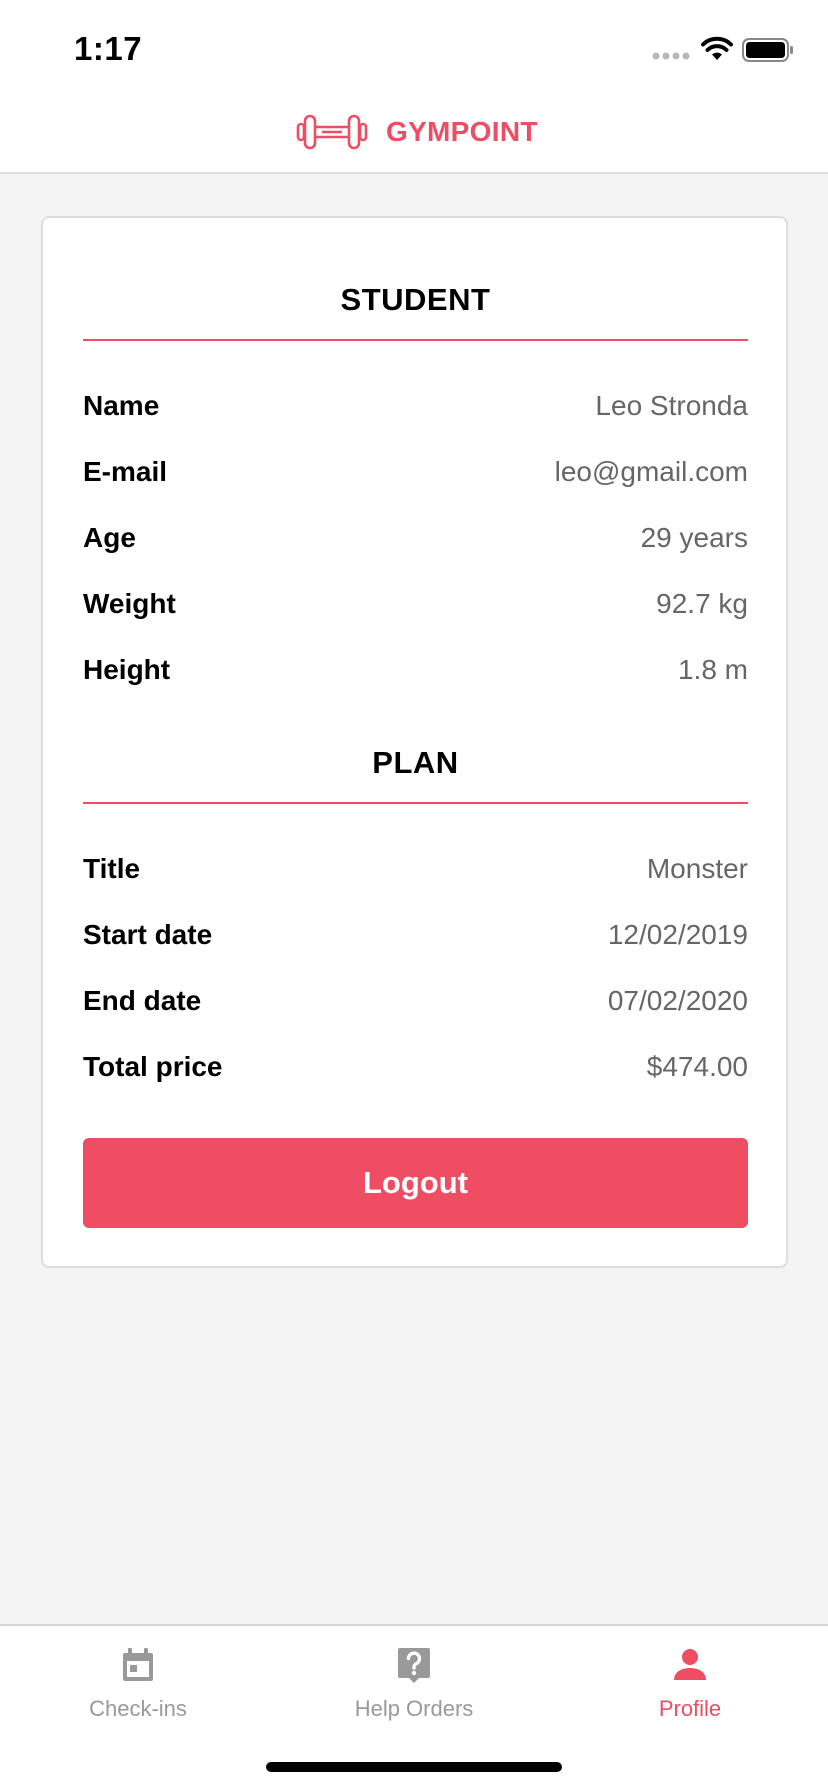 The width and height of the screenshot is (828, 1792). Describe the element at coordinates (671, 405) in the screenshot. I see `row-value: Leo Stronda` at that location.